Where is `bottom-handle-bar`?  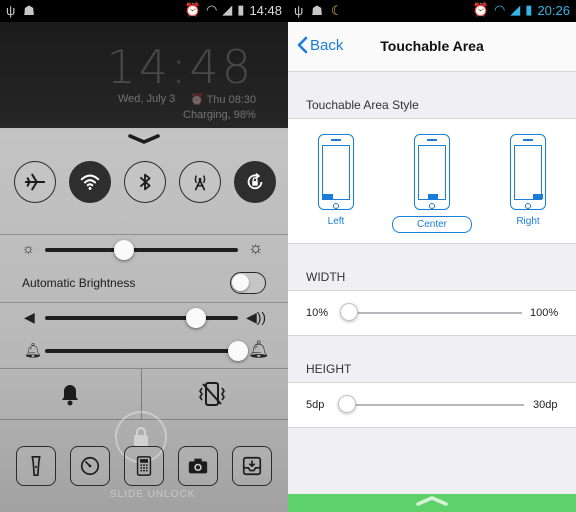 bottom-handle-bar is located at coordinates (432, 503).